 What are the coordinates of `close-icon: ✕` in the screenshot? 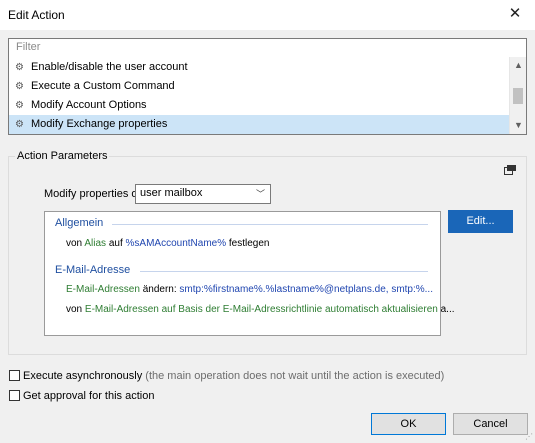 It's located at (515, 14).